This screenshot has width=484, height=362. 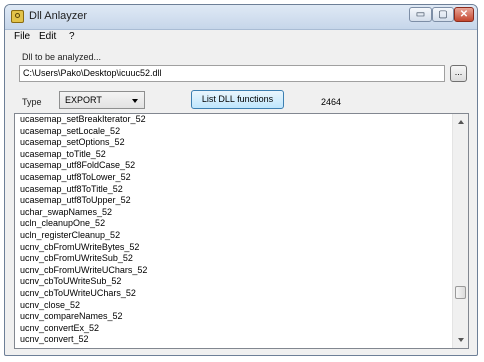 What do you see at coordinates (22, 37) in the screenshot?
I see `menu-file: File` at bounding box center [22, 37].